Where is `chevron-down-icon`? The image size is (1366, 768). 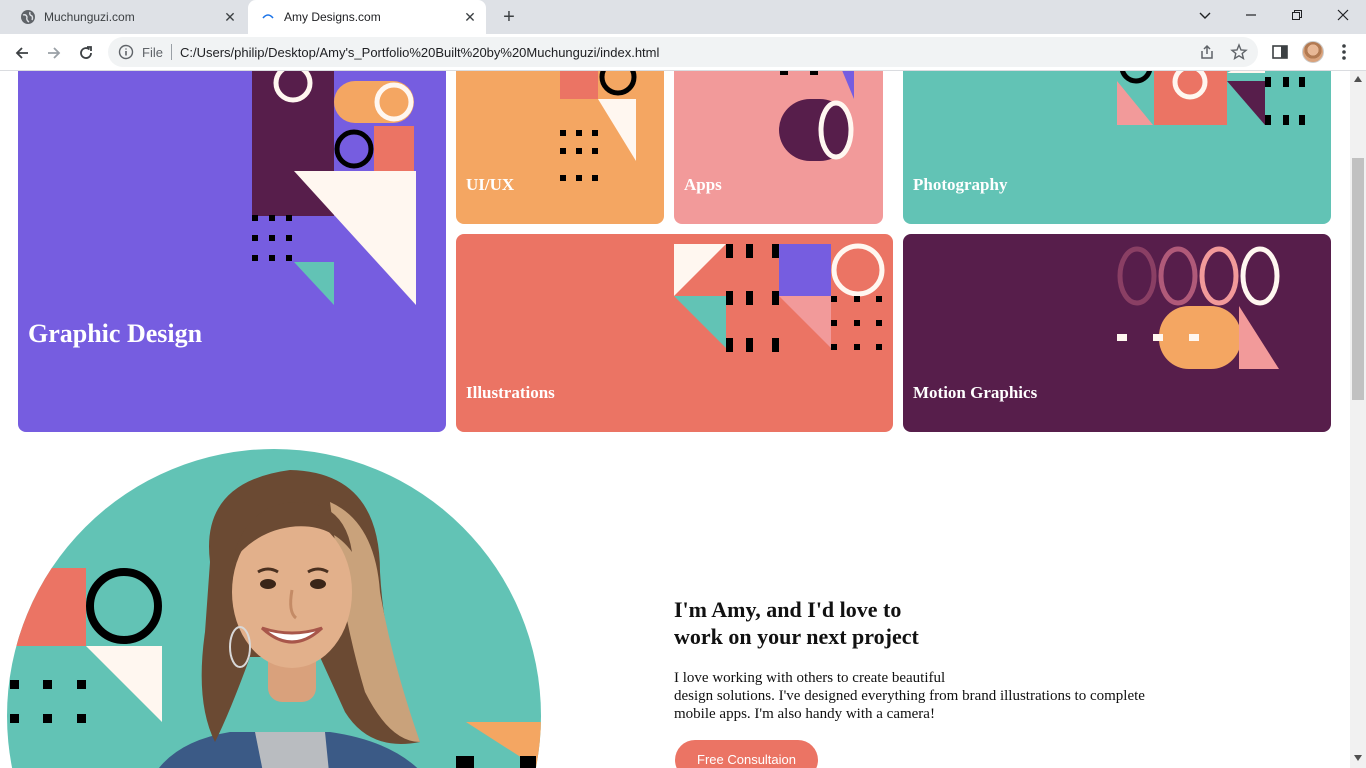 chevron-down-icon is located at coordinates (1205, 15).